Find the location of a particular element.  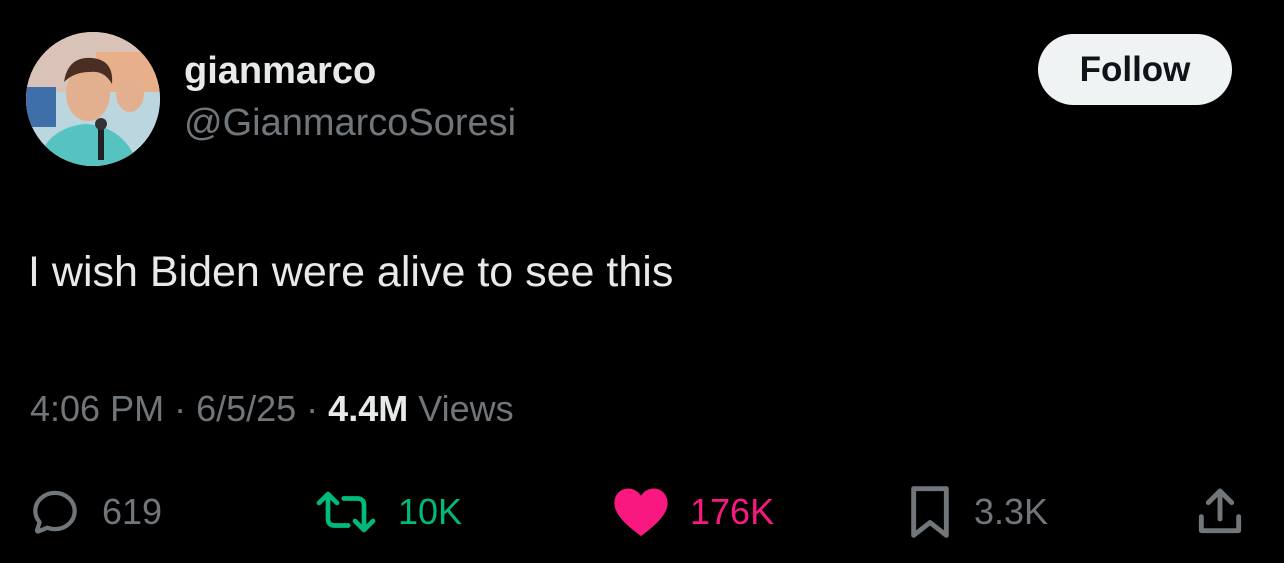

share-button is located at coordinates (1220, 514).